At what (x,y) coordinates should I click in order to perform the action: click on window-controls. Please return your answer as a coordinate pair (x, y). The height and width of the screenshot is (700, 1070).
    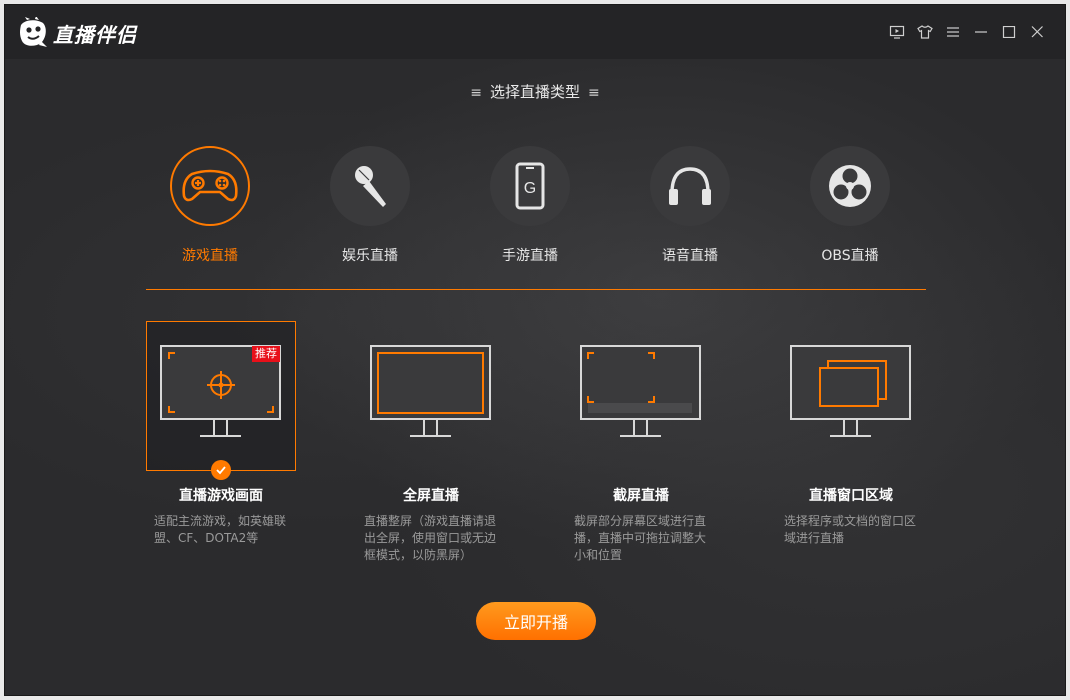
    Looking at the image, I should click on (967, 32).